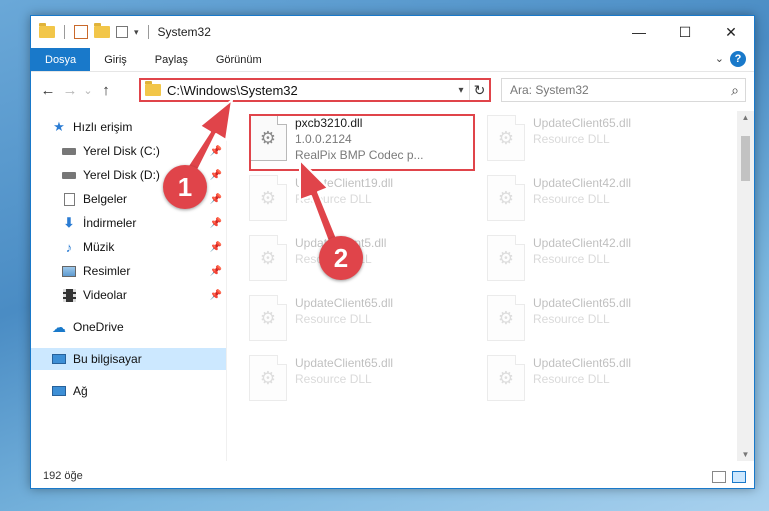 The height and width of the screenshot is (511, 769). I want to click on cloud-icon: ☁, so click(59, 326).